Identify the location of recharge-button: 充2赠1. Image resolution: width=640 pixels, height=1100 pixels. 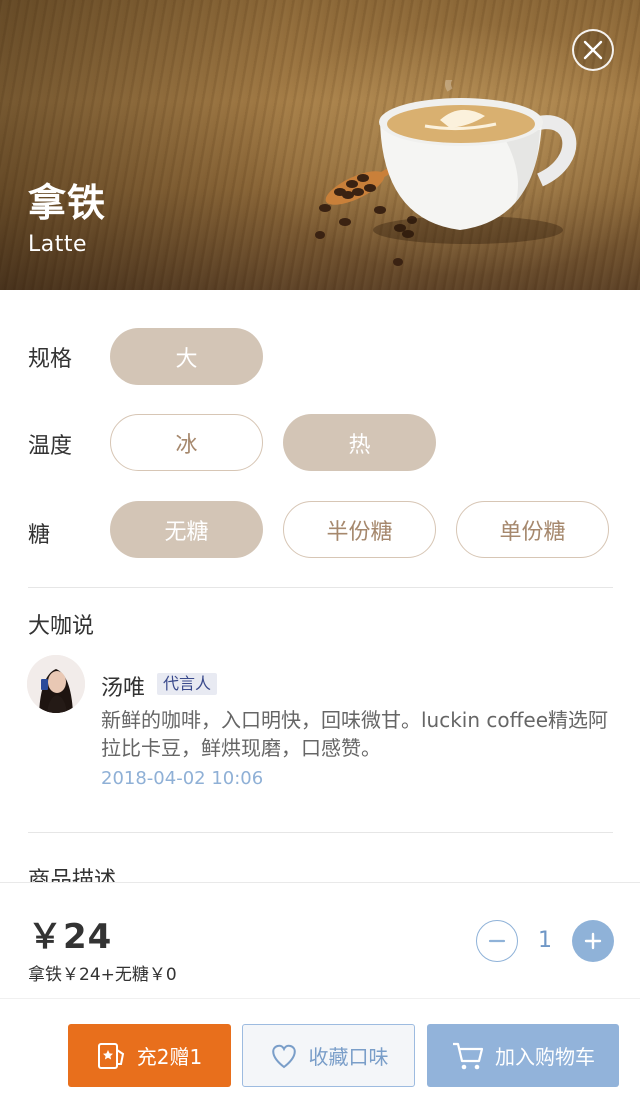
(149, 1055).